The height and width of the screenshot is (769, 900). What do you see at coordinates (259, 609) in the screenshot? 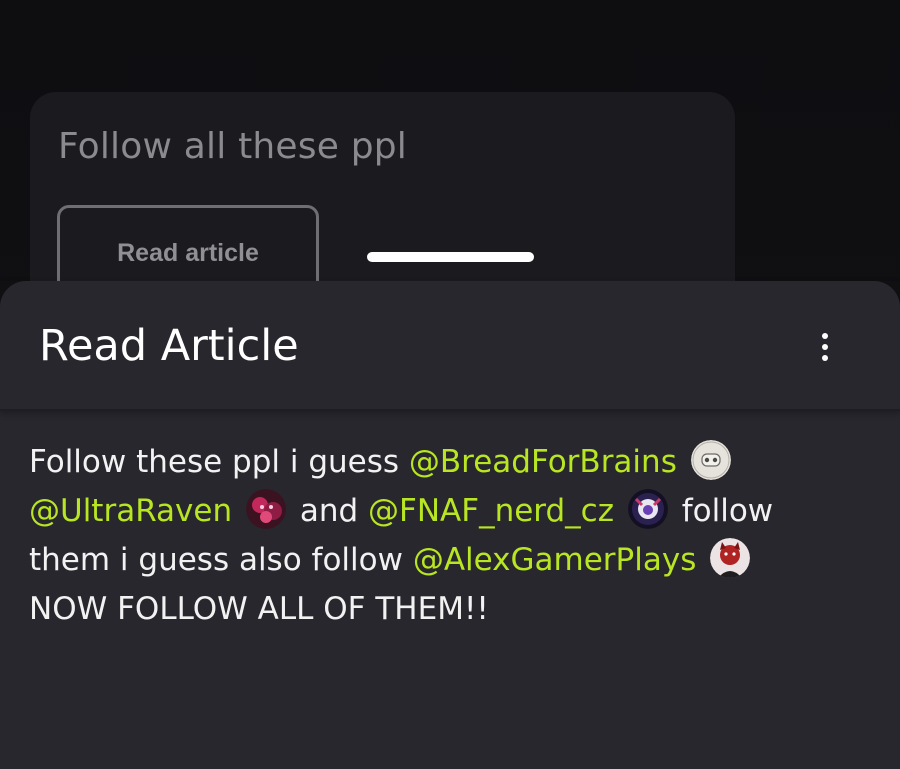
I see `article-text: NOW FOLLOW ALL OF THEM!!` at bounding box center [259, 609].